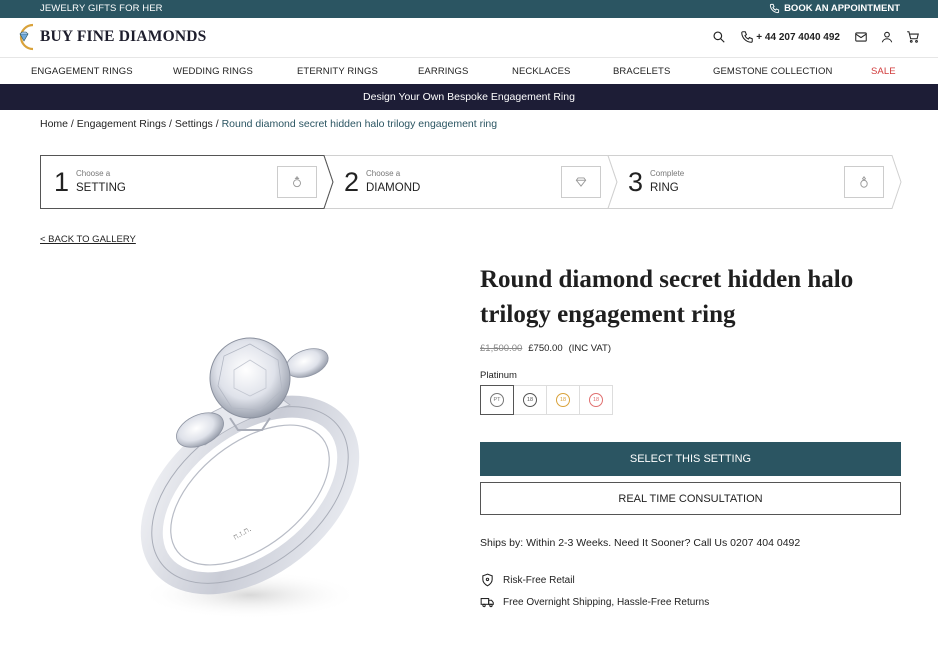  I want to click on logo: BUY FINE DIAMONDS, so click(111, 37).